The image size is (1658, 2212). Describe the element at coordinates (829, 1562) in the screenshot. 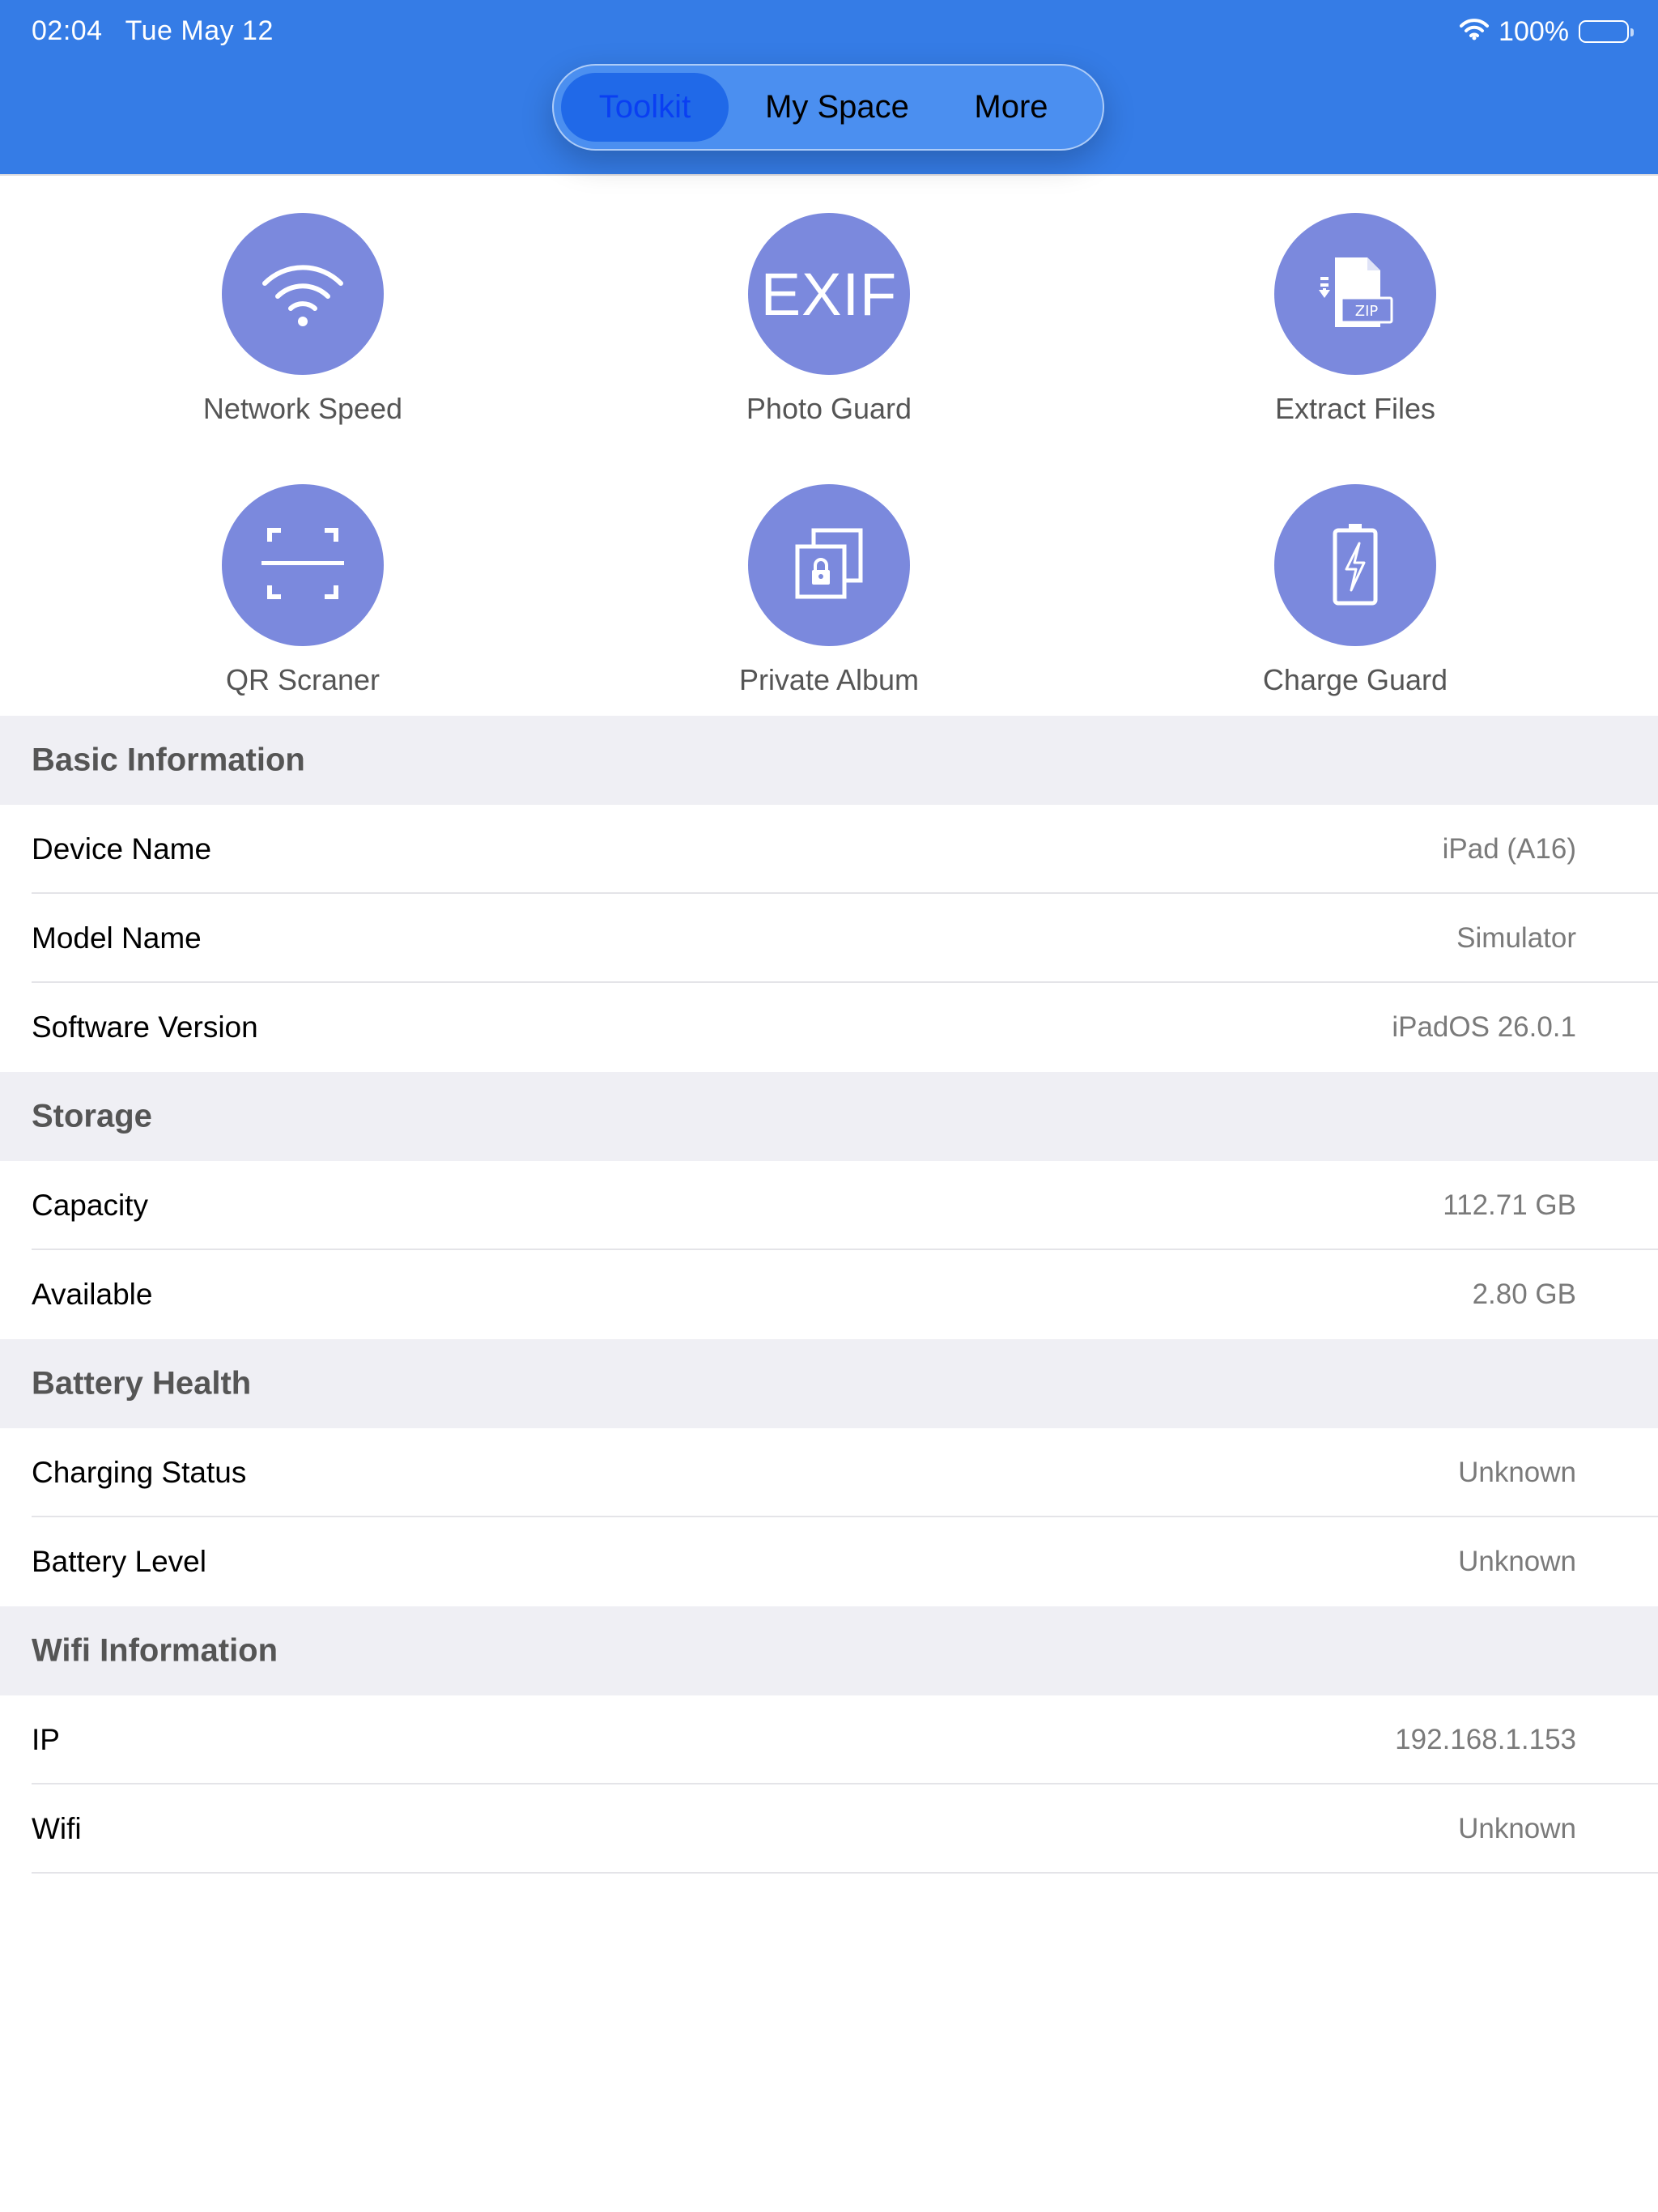

I see `info-row-battery-level: Battery Level Unknown` at that location.